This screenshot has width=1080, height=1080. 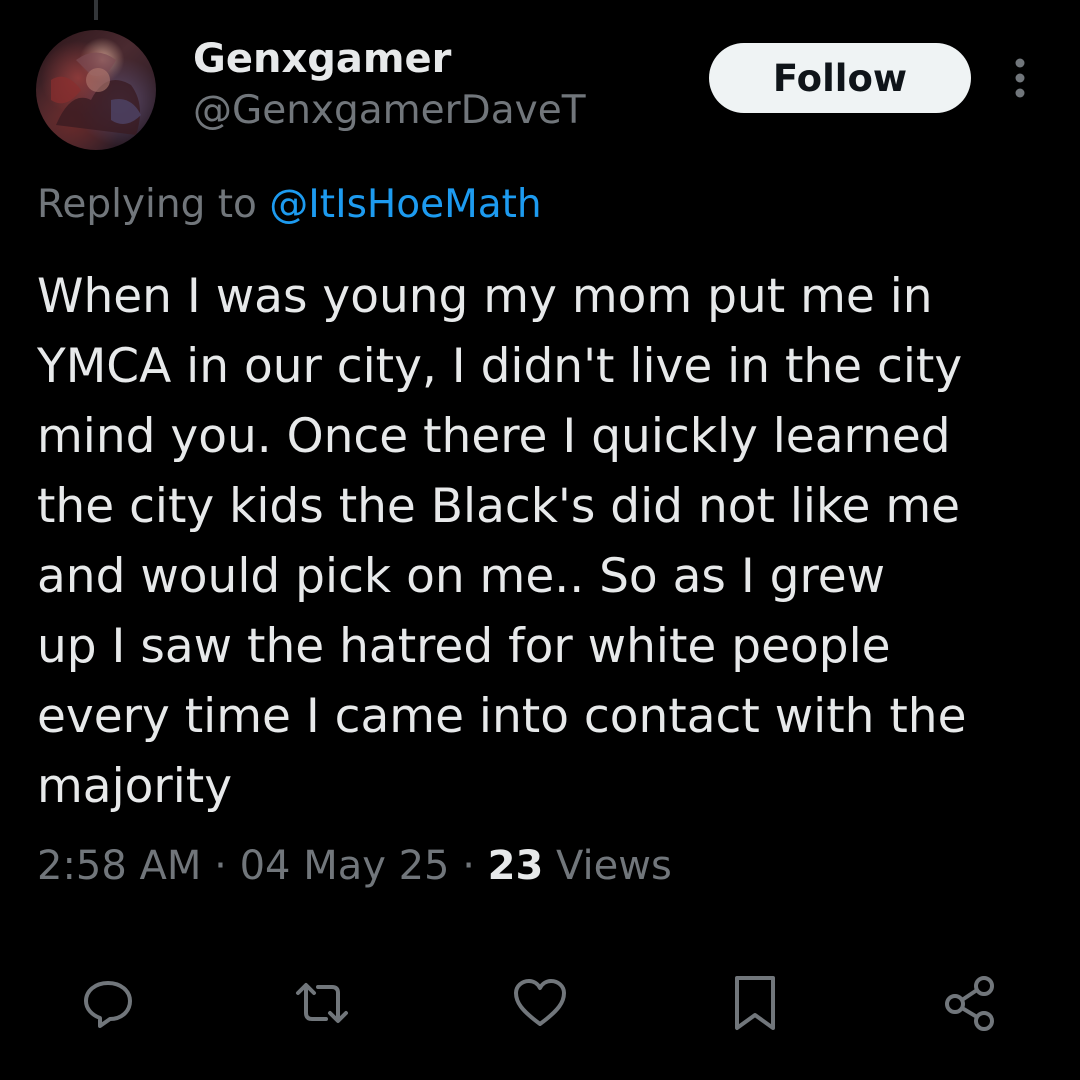 I want to click on retweet-icon, so click(x=322, y=1003).